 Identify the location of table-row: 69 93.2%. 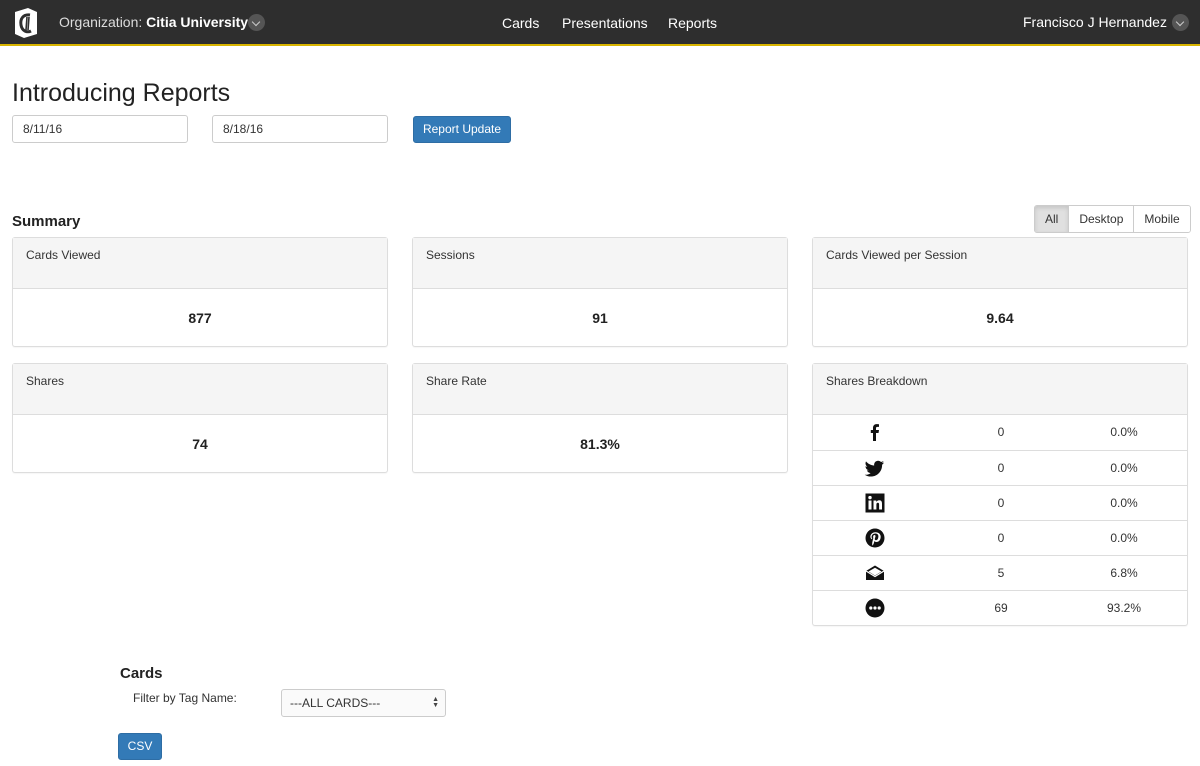
(1000, 607).